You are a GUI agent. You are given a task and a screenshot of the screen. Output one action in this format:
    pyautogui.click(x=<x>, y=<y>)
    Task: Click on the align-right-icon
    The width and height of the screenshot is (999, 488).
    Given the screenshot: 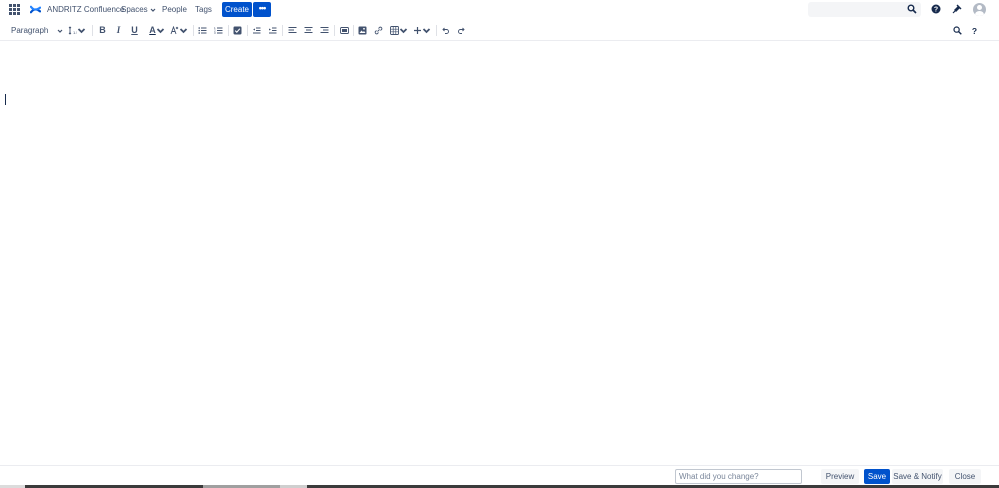 What is the action you would take?
    pyautogui.click(x=324, y=30)
    